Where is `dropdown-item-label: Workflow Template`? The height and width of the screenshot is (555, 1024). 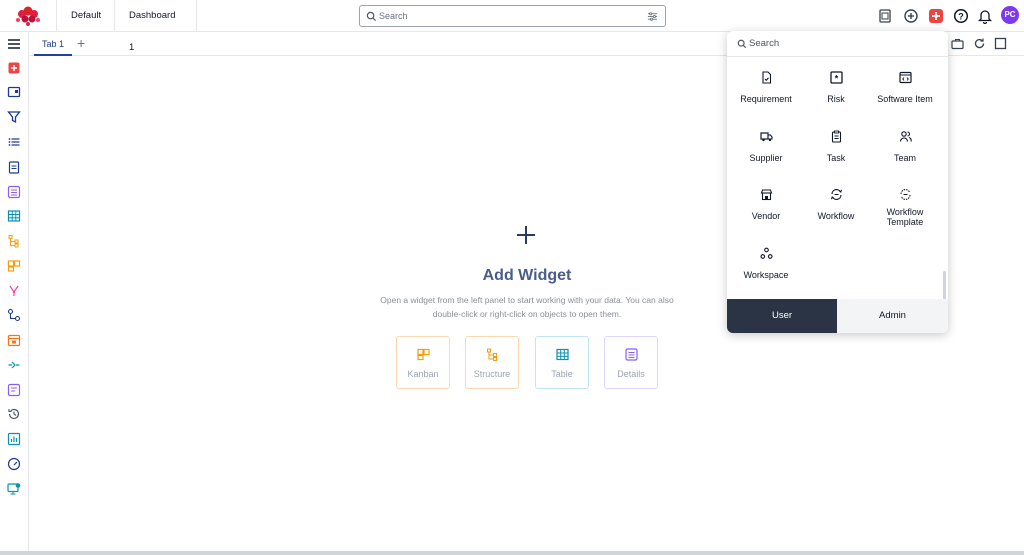
dropdown-item-label: Workflow Template is located at coordinates (905, 217).